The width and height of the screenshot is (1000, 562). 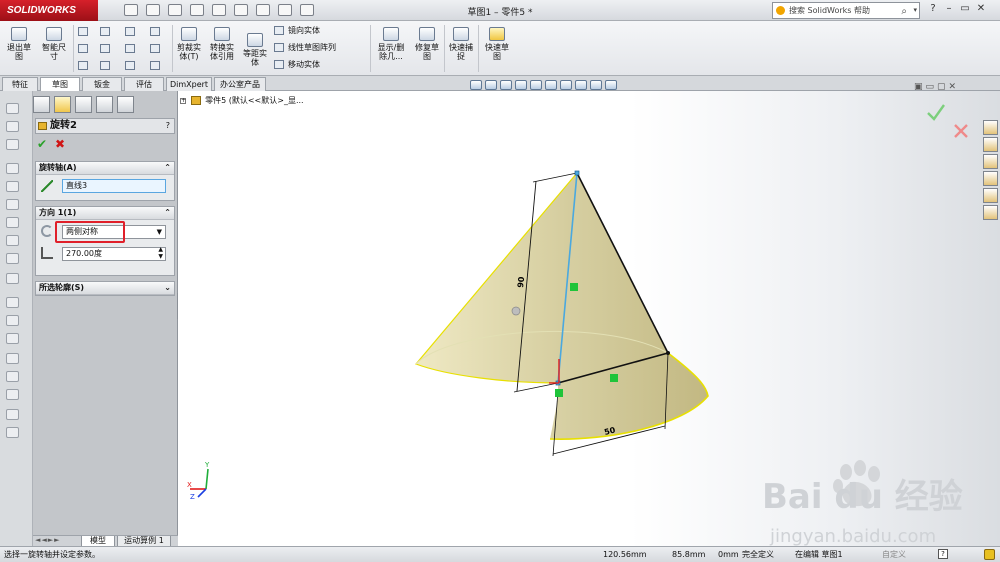 What do you see at coordinates (297, 30) in the screenshot?
I see `mirror-entities-button: 镜向实体` at bounding box center [297, 30].